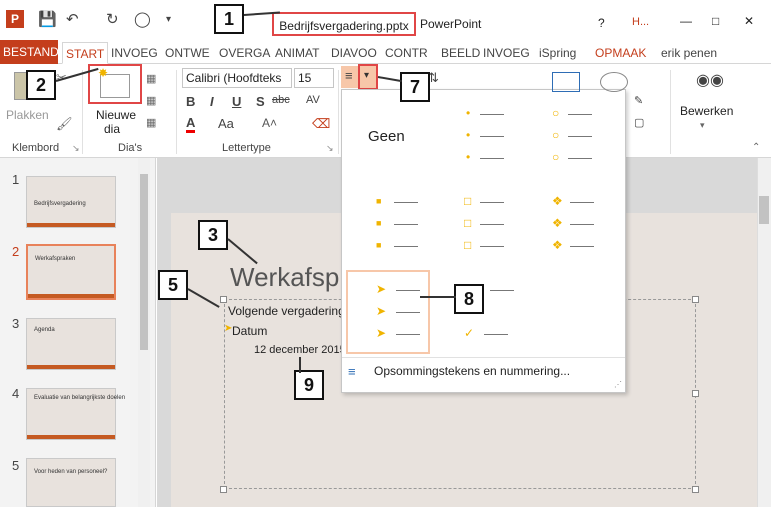 Image resolution: width=771 pixels, height=507 pixels. What do you see at coordinates (134, 53) in the screenshot?
I see `tab-insert: INVOEG` at bounding box center [134, 53].